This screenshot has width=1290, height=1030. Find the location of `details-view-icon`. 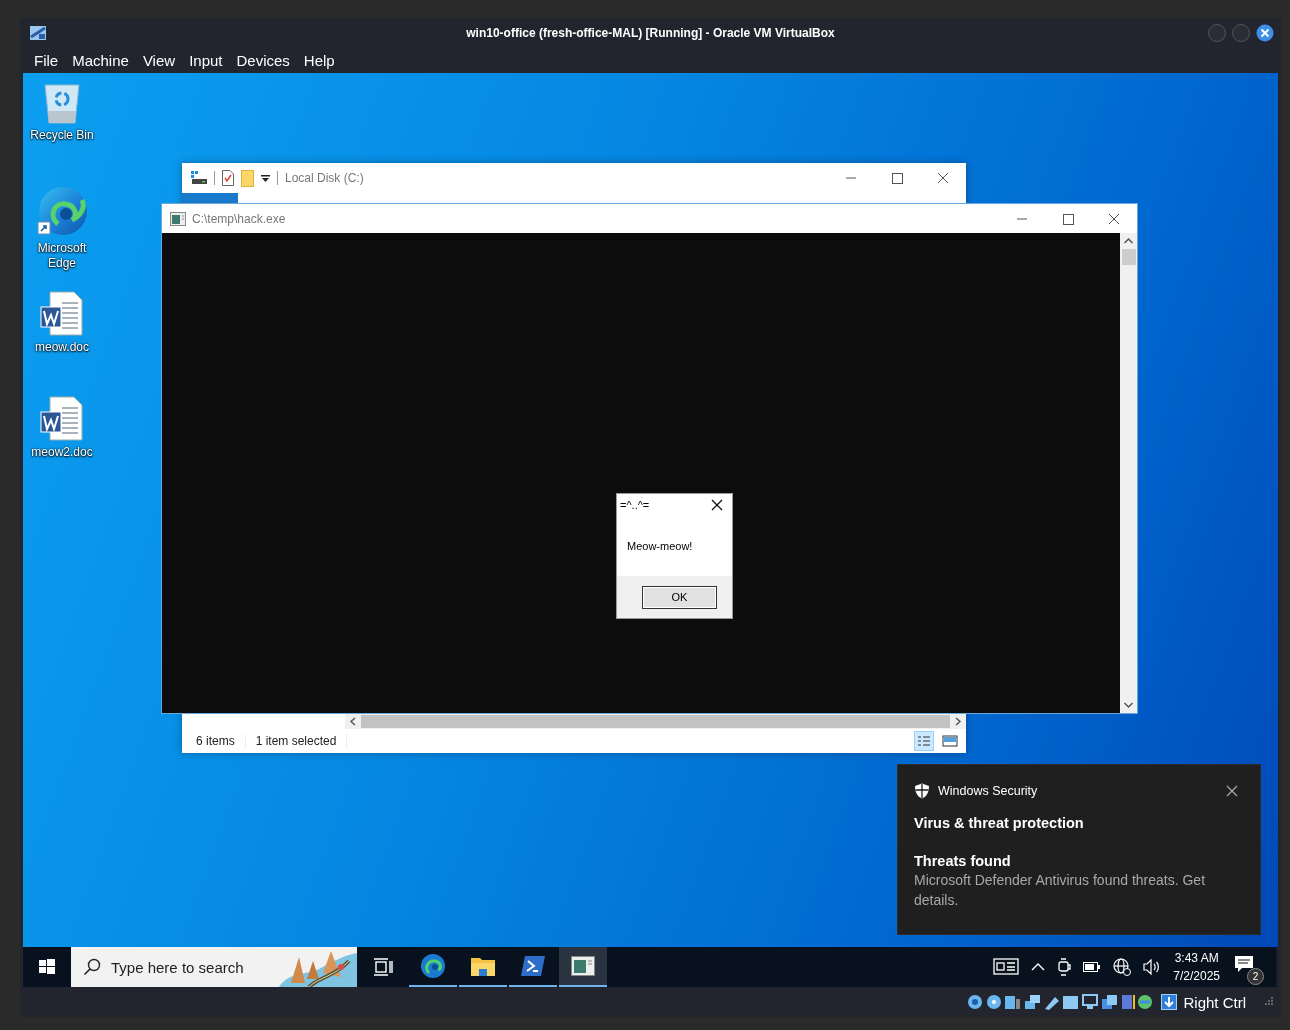

details-view-icon is located at coordinates (924, 741).